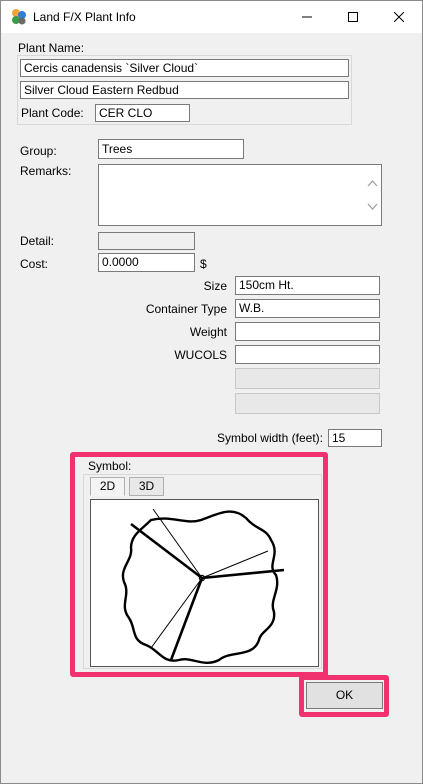 Image resolution: width=423 pixels, height=784 pixels. I want to click on plant-code-label: Plant Code:, so click(52, 113).